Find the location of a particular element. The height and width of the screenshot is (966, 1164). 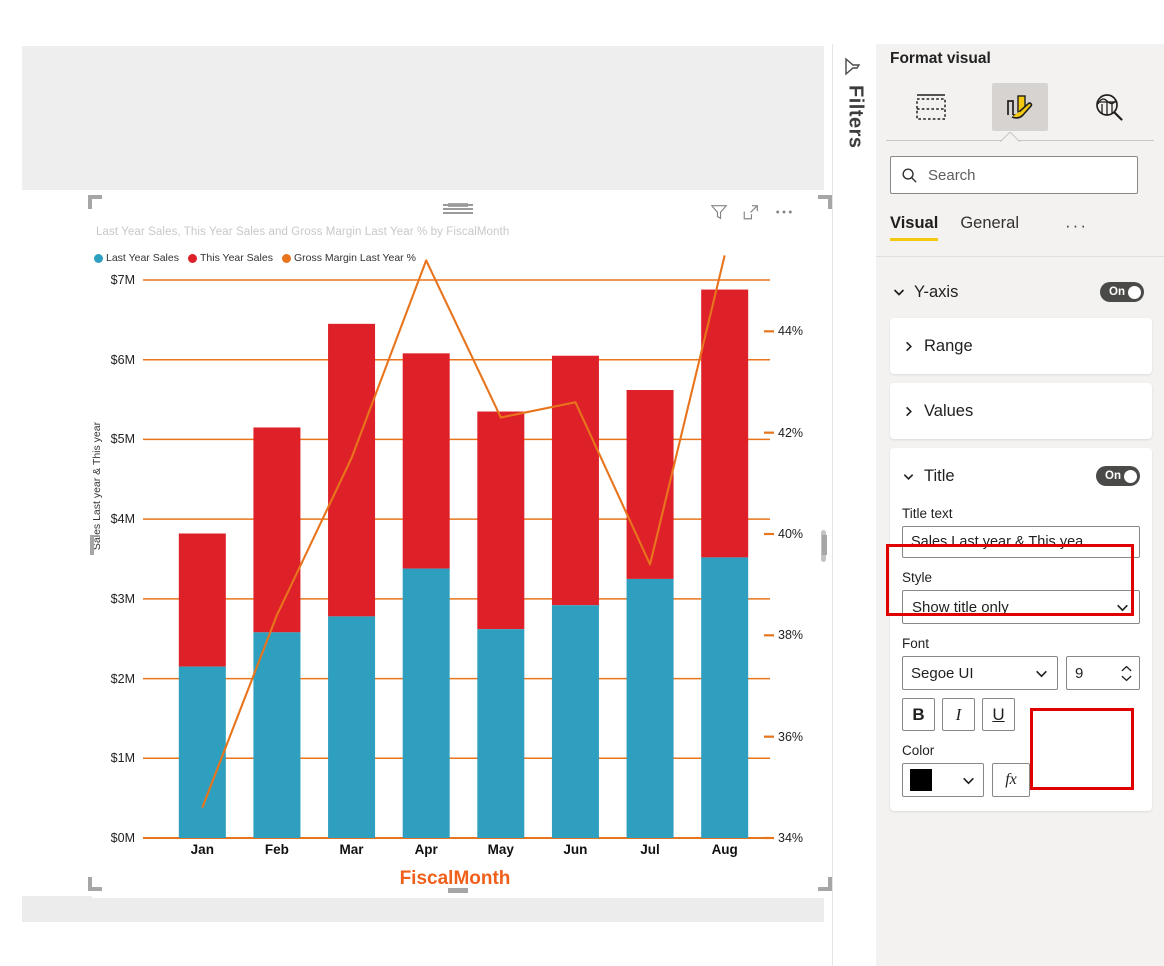

font-family-value: Segoe UI is located at coordinates (942, 673).